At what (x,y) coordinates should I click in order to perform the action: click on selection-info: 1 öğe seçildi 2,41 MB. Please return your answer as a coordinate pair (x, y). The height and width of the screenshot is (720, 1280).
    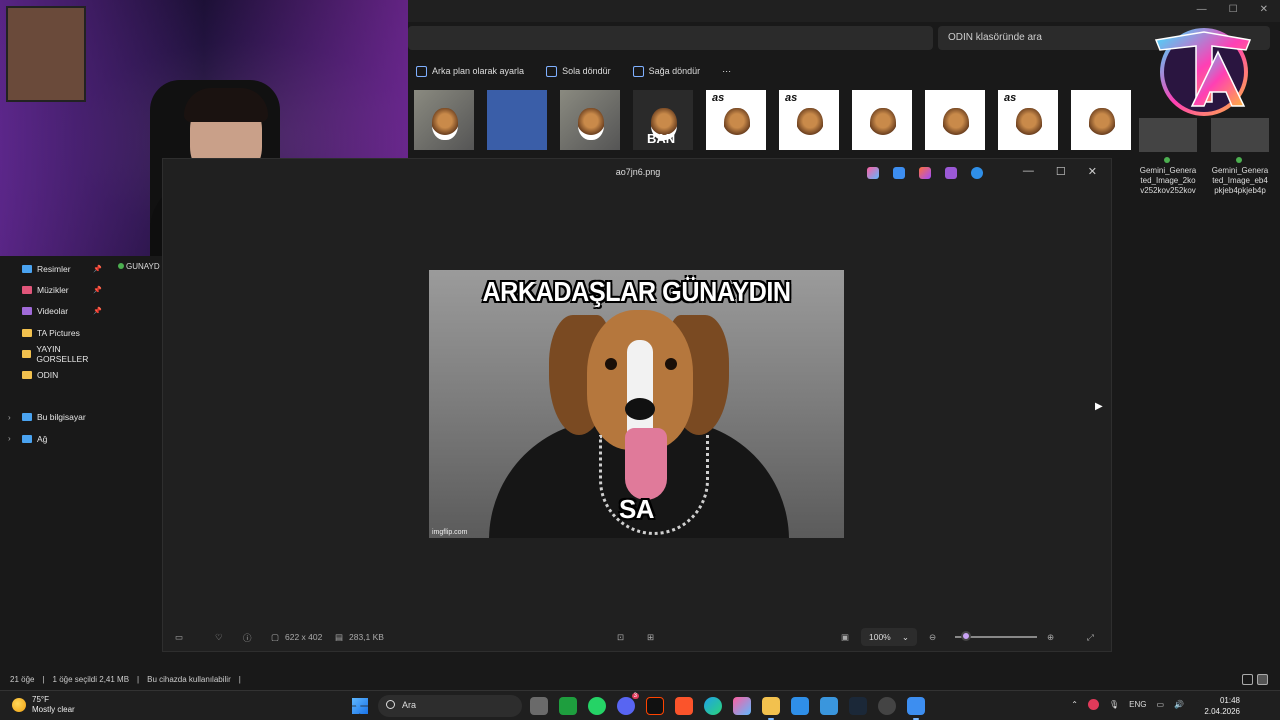
    Looking at the image, I should click on (91, 679).